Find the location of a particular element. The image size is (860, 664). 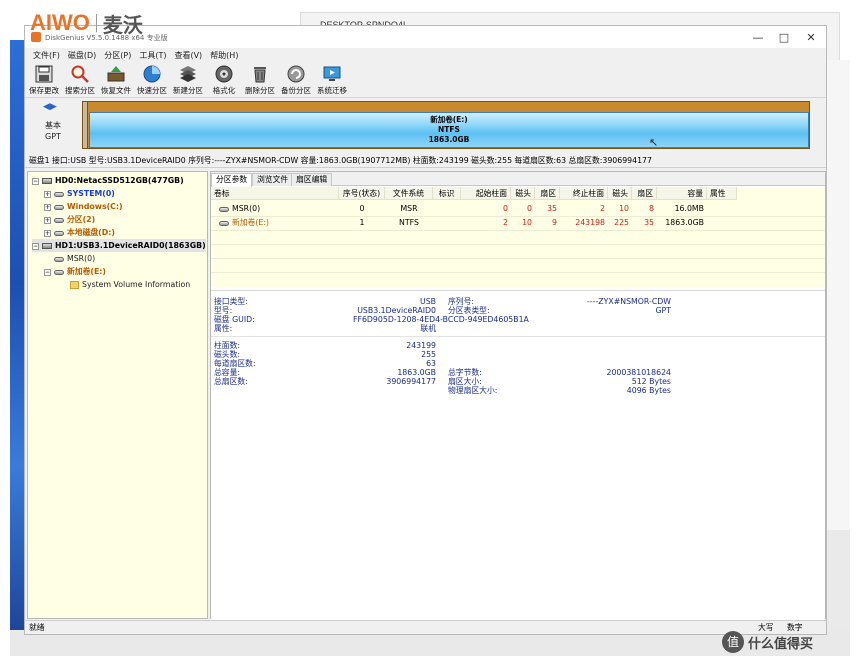

col-end-head: 磁头 is located at coordinates (620, 193).